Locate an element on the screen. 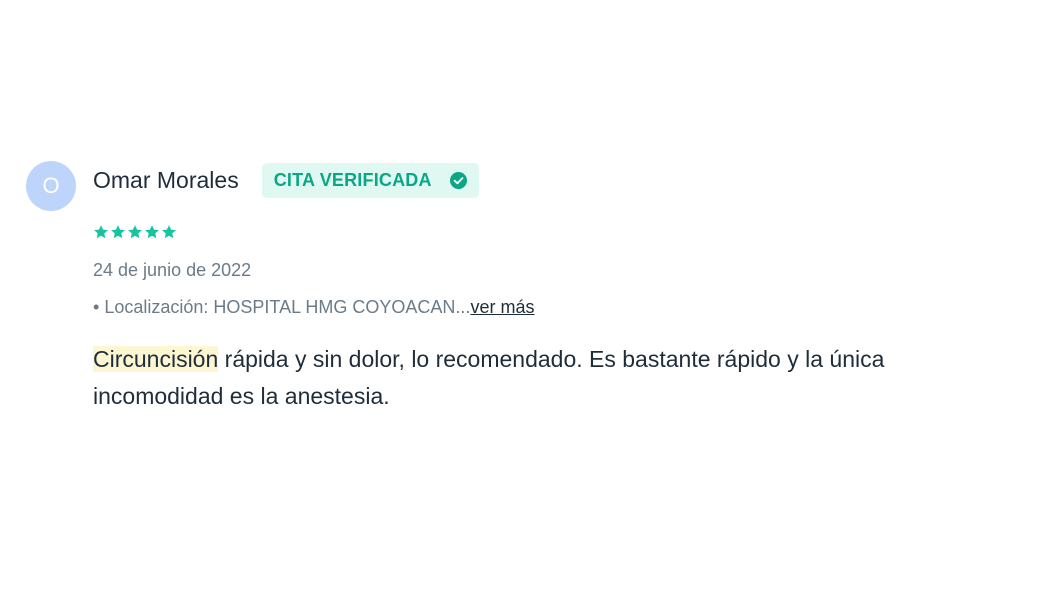 The image size is (1050, 600). check-circle-icon is located at coordinates (458, 180).